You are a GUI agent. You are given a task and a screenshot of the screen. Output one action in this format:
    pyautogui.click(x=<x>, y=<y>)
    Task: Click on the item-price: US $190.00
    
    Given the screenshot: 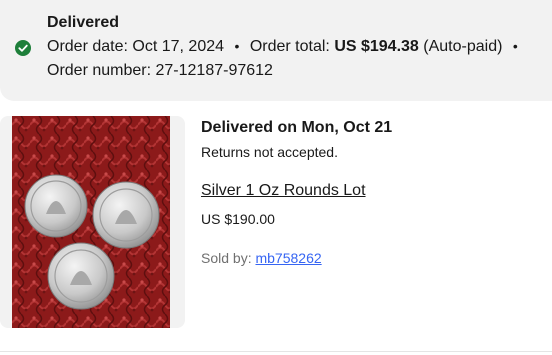 What is the action you would take?
    pyautogui.click(x=238, y=219)
    